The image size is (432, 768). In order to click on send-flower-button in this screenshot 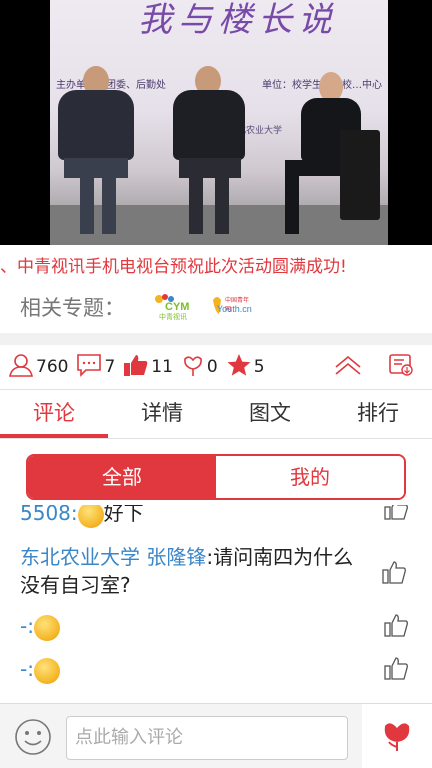, I will do `click(397, 736)`.